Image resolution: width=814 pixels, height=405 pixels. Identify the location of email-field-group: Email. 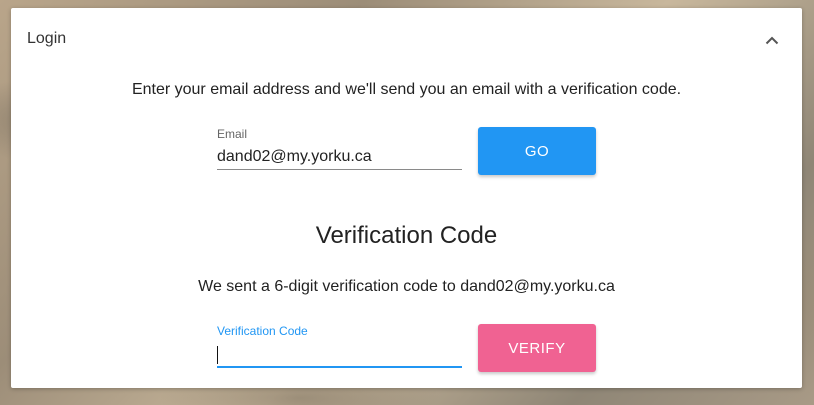
(339, 151).